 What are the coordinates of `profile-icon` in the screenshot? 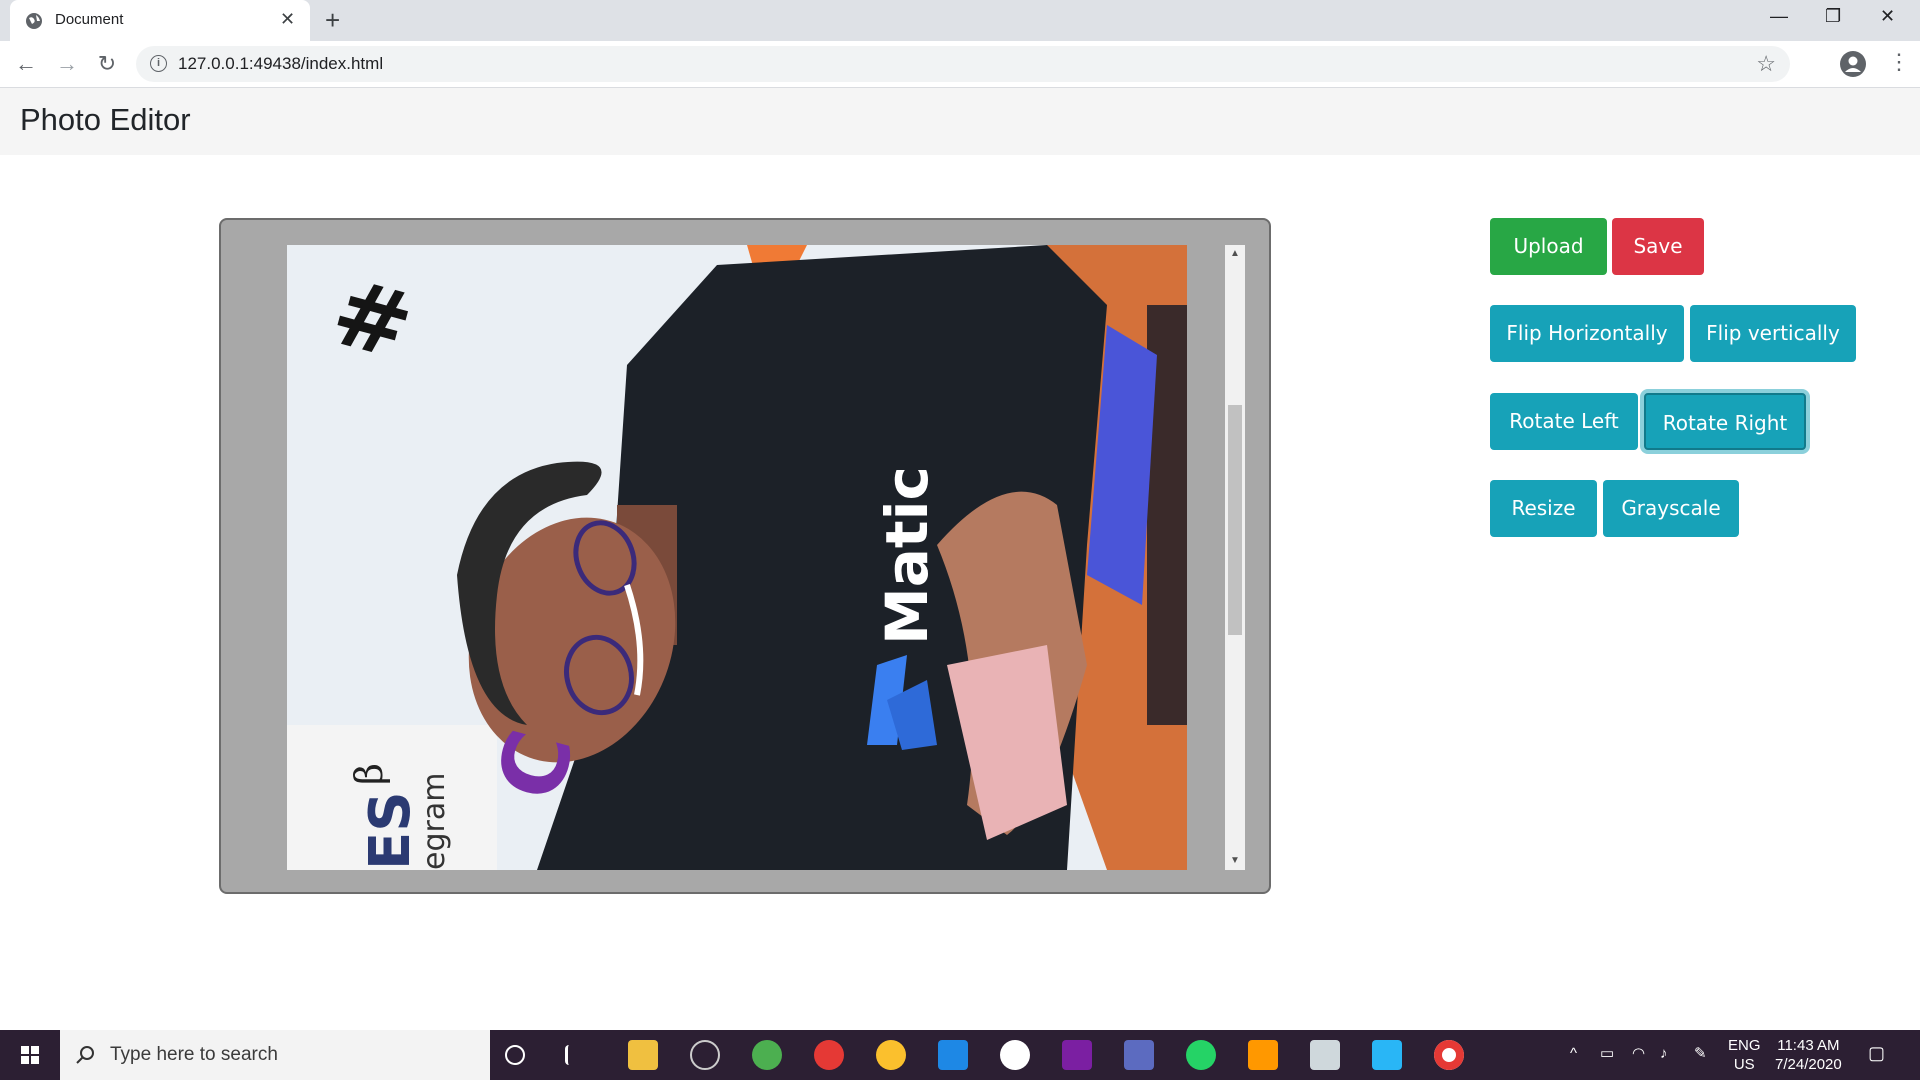 It's located at (1853, 64).